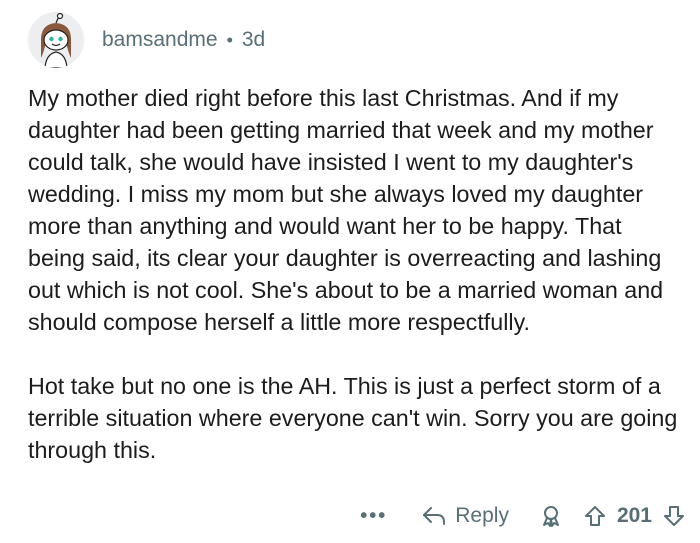  I want to click on upvote-arrow-icon, so click(594, 516).